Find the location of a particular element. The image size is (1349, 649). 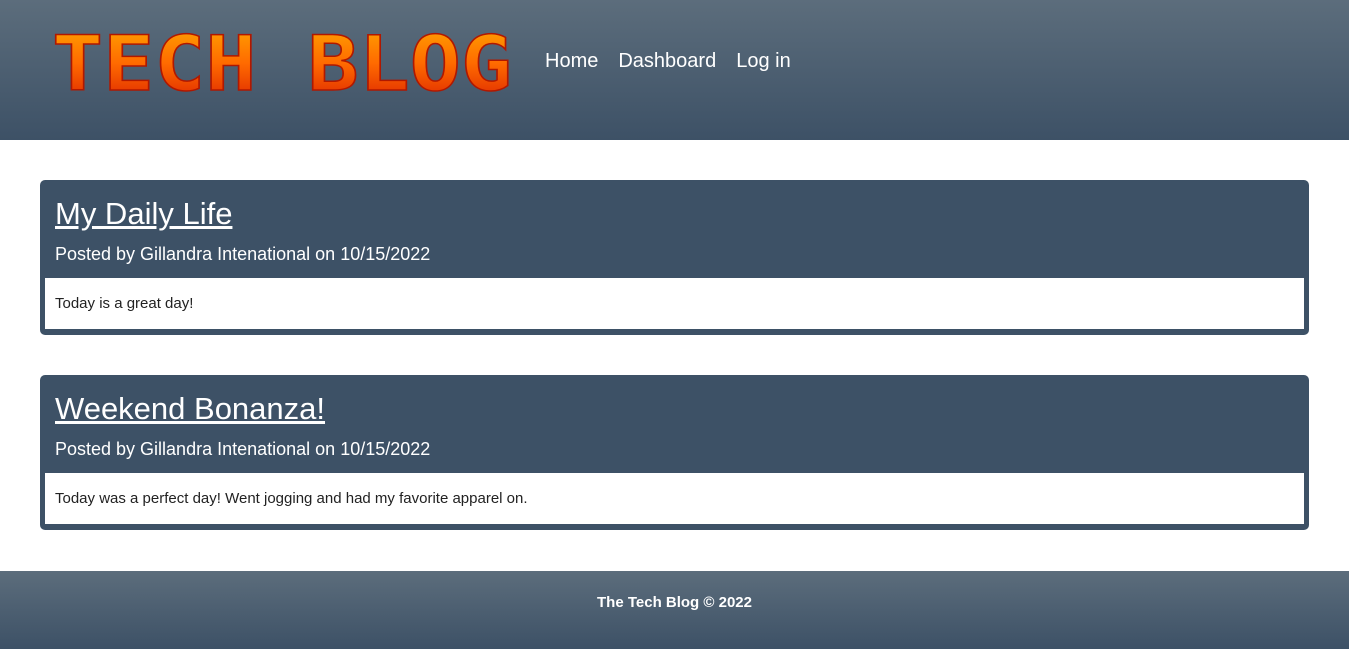

tech-blog-logo: TECH BLOG is located at coordinates (283, 62).